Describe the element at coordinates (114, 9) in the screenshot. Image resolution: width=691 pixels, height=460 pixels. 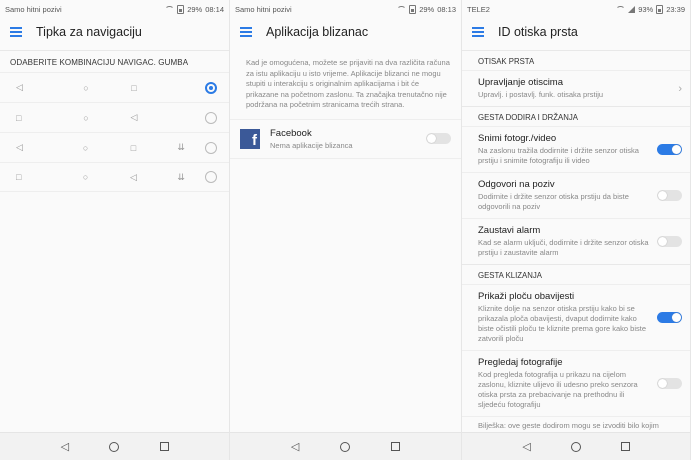
I see `status-bar: Samo hitni pozivi 29% 08:14` at that location.